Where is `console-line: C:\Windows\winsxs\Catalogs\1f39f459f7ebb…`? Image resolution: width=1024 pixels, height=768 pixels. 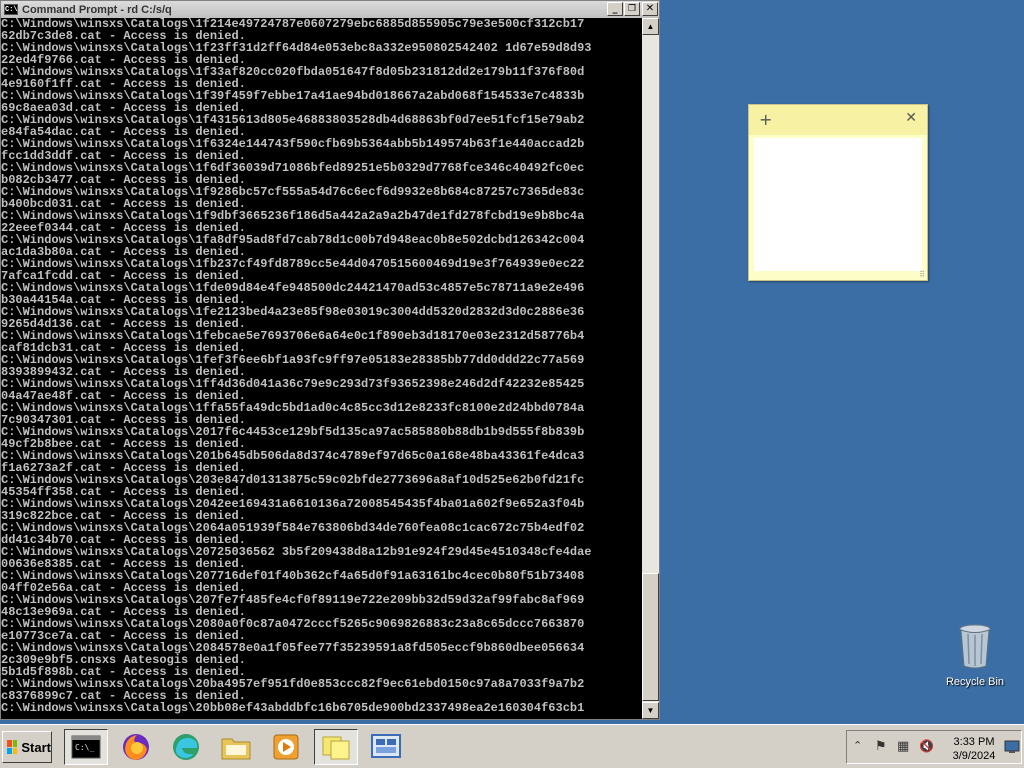 console-line: C:\Windows\winsxs\Catalogs\1f39f459f7ebb… is located at coordinates (293, 96).